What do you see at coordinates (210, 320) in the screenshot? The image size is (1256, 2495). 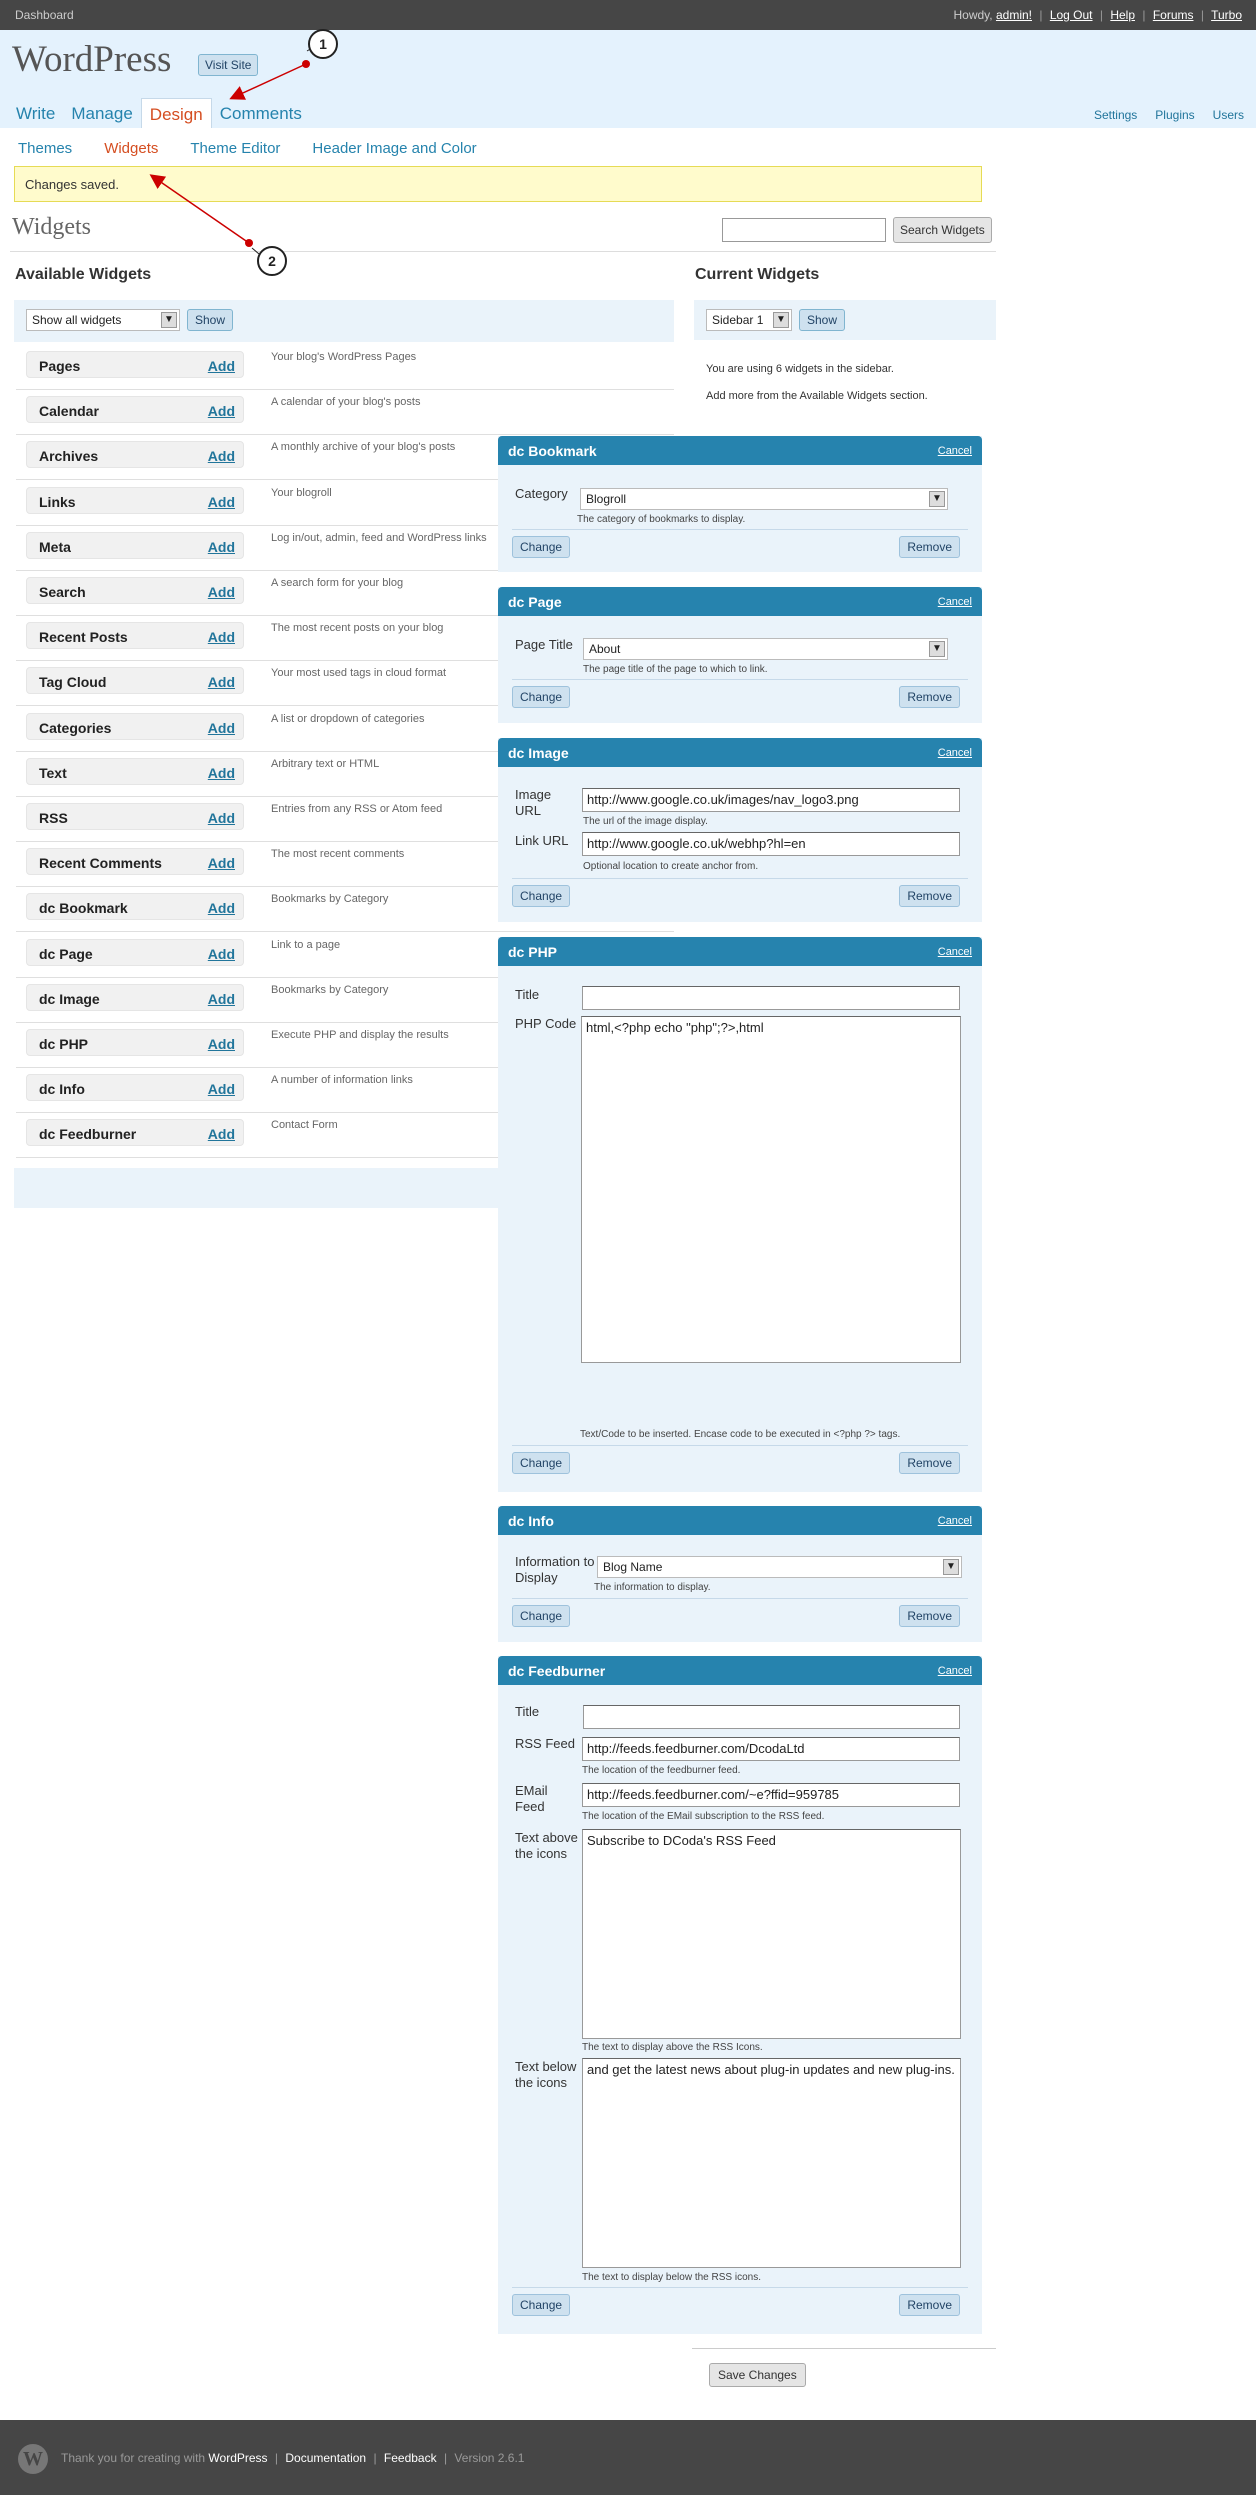 I see `filter-show-button: Show` at bounding box center [210, 320].